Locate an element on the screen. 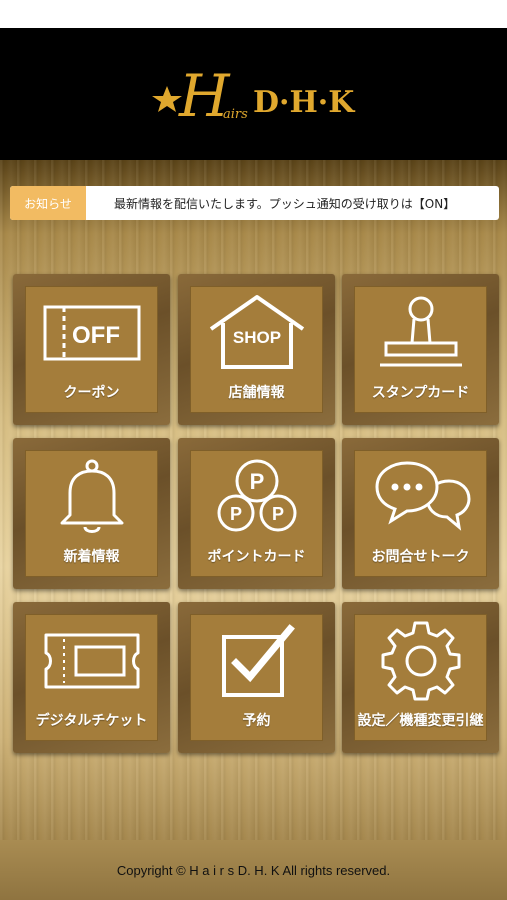  gear-icon is located at coordinates (420, 661).